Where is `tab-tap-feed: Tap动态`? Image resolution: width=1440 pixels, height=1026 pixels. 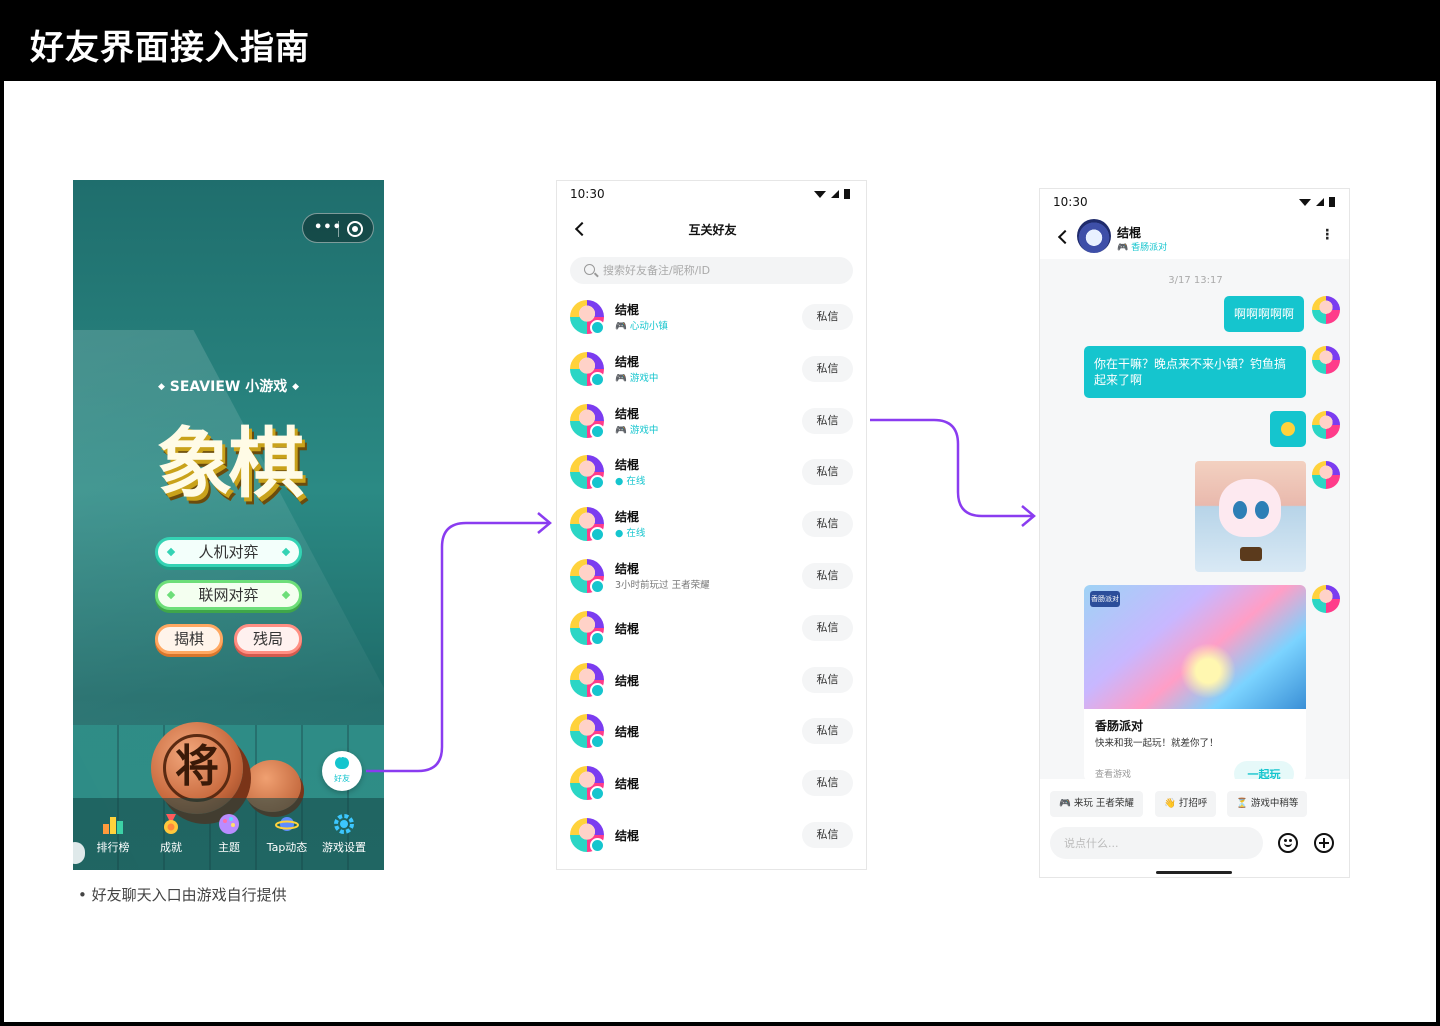 tab-tap-feed: Tap动态 is located at coordinates (287, 833).